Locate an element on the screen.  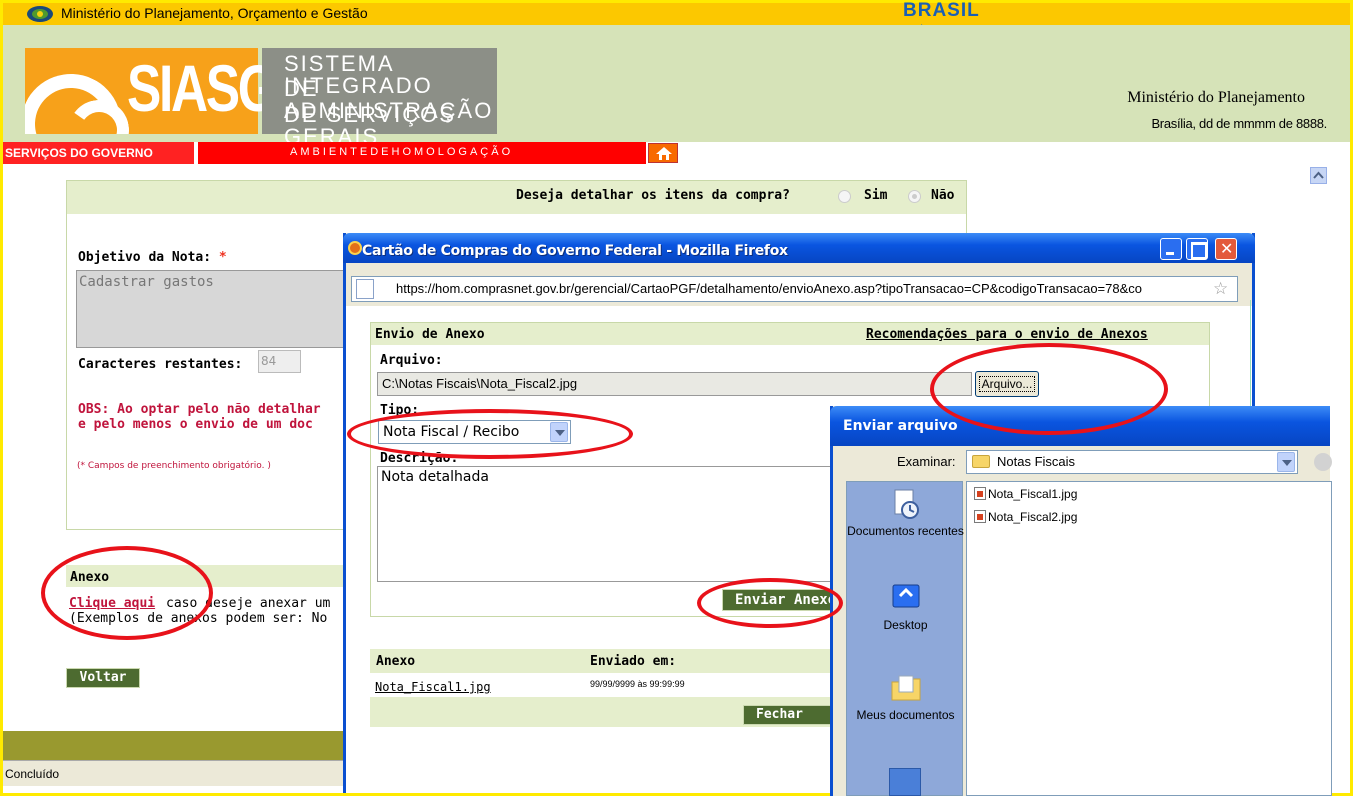
footer-bar is located at coordinates (173, 745).